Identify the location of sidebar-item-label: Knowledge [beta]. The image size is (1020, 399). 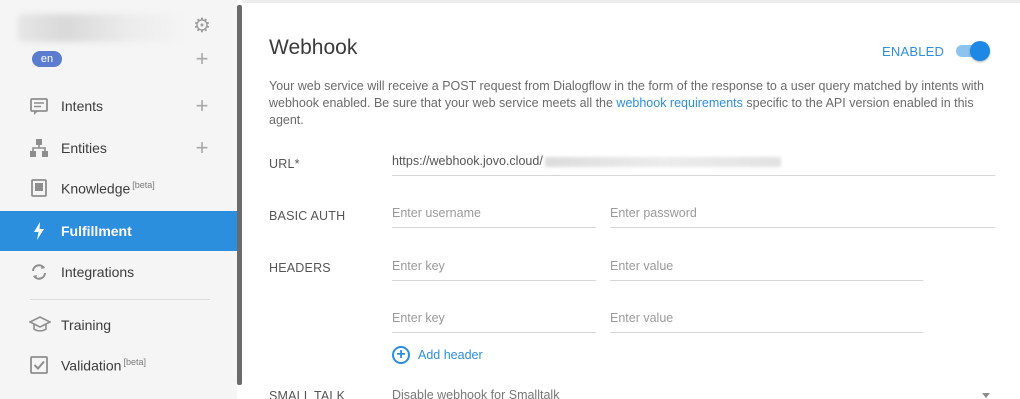
(108, 188).